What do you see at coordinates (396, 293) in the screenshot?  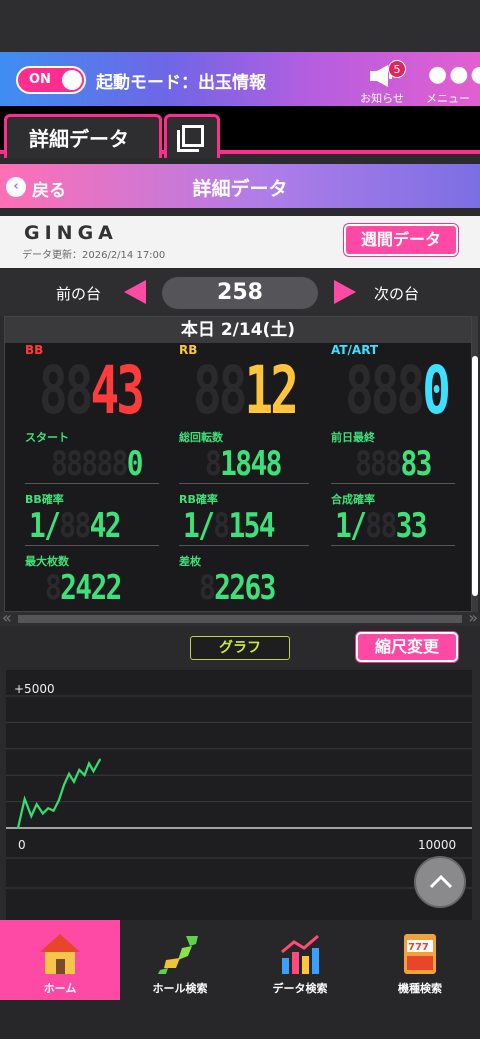 I see `next-machine-label: 次の台` at bounding box center [396, 293].